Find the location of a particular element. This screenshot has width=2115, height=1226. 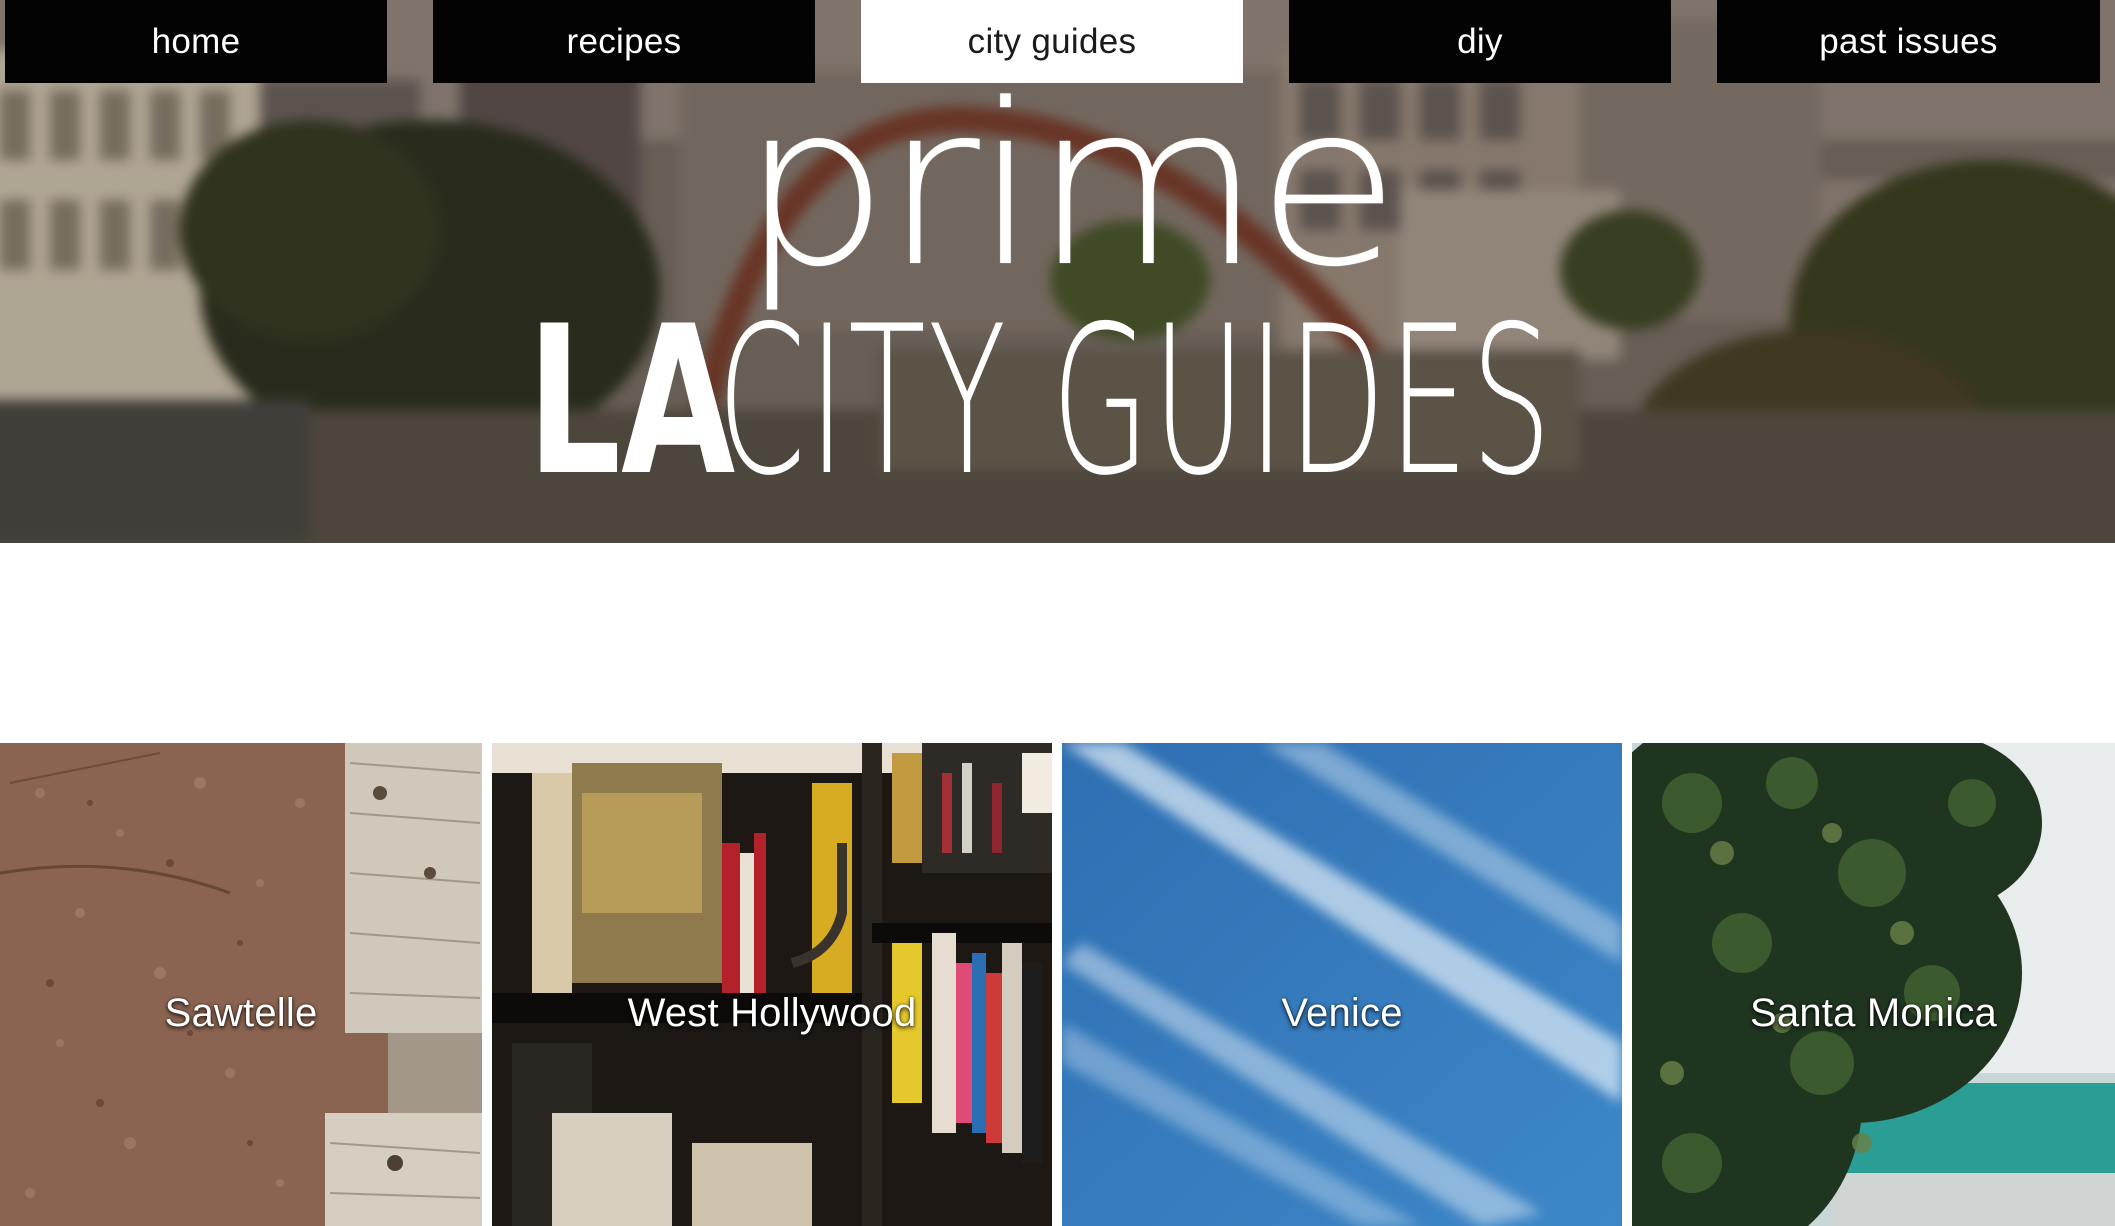

tile-venice: Venice is located at coordinates (1342, 984).